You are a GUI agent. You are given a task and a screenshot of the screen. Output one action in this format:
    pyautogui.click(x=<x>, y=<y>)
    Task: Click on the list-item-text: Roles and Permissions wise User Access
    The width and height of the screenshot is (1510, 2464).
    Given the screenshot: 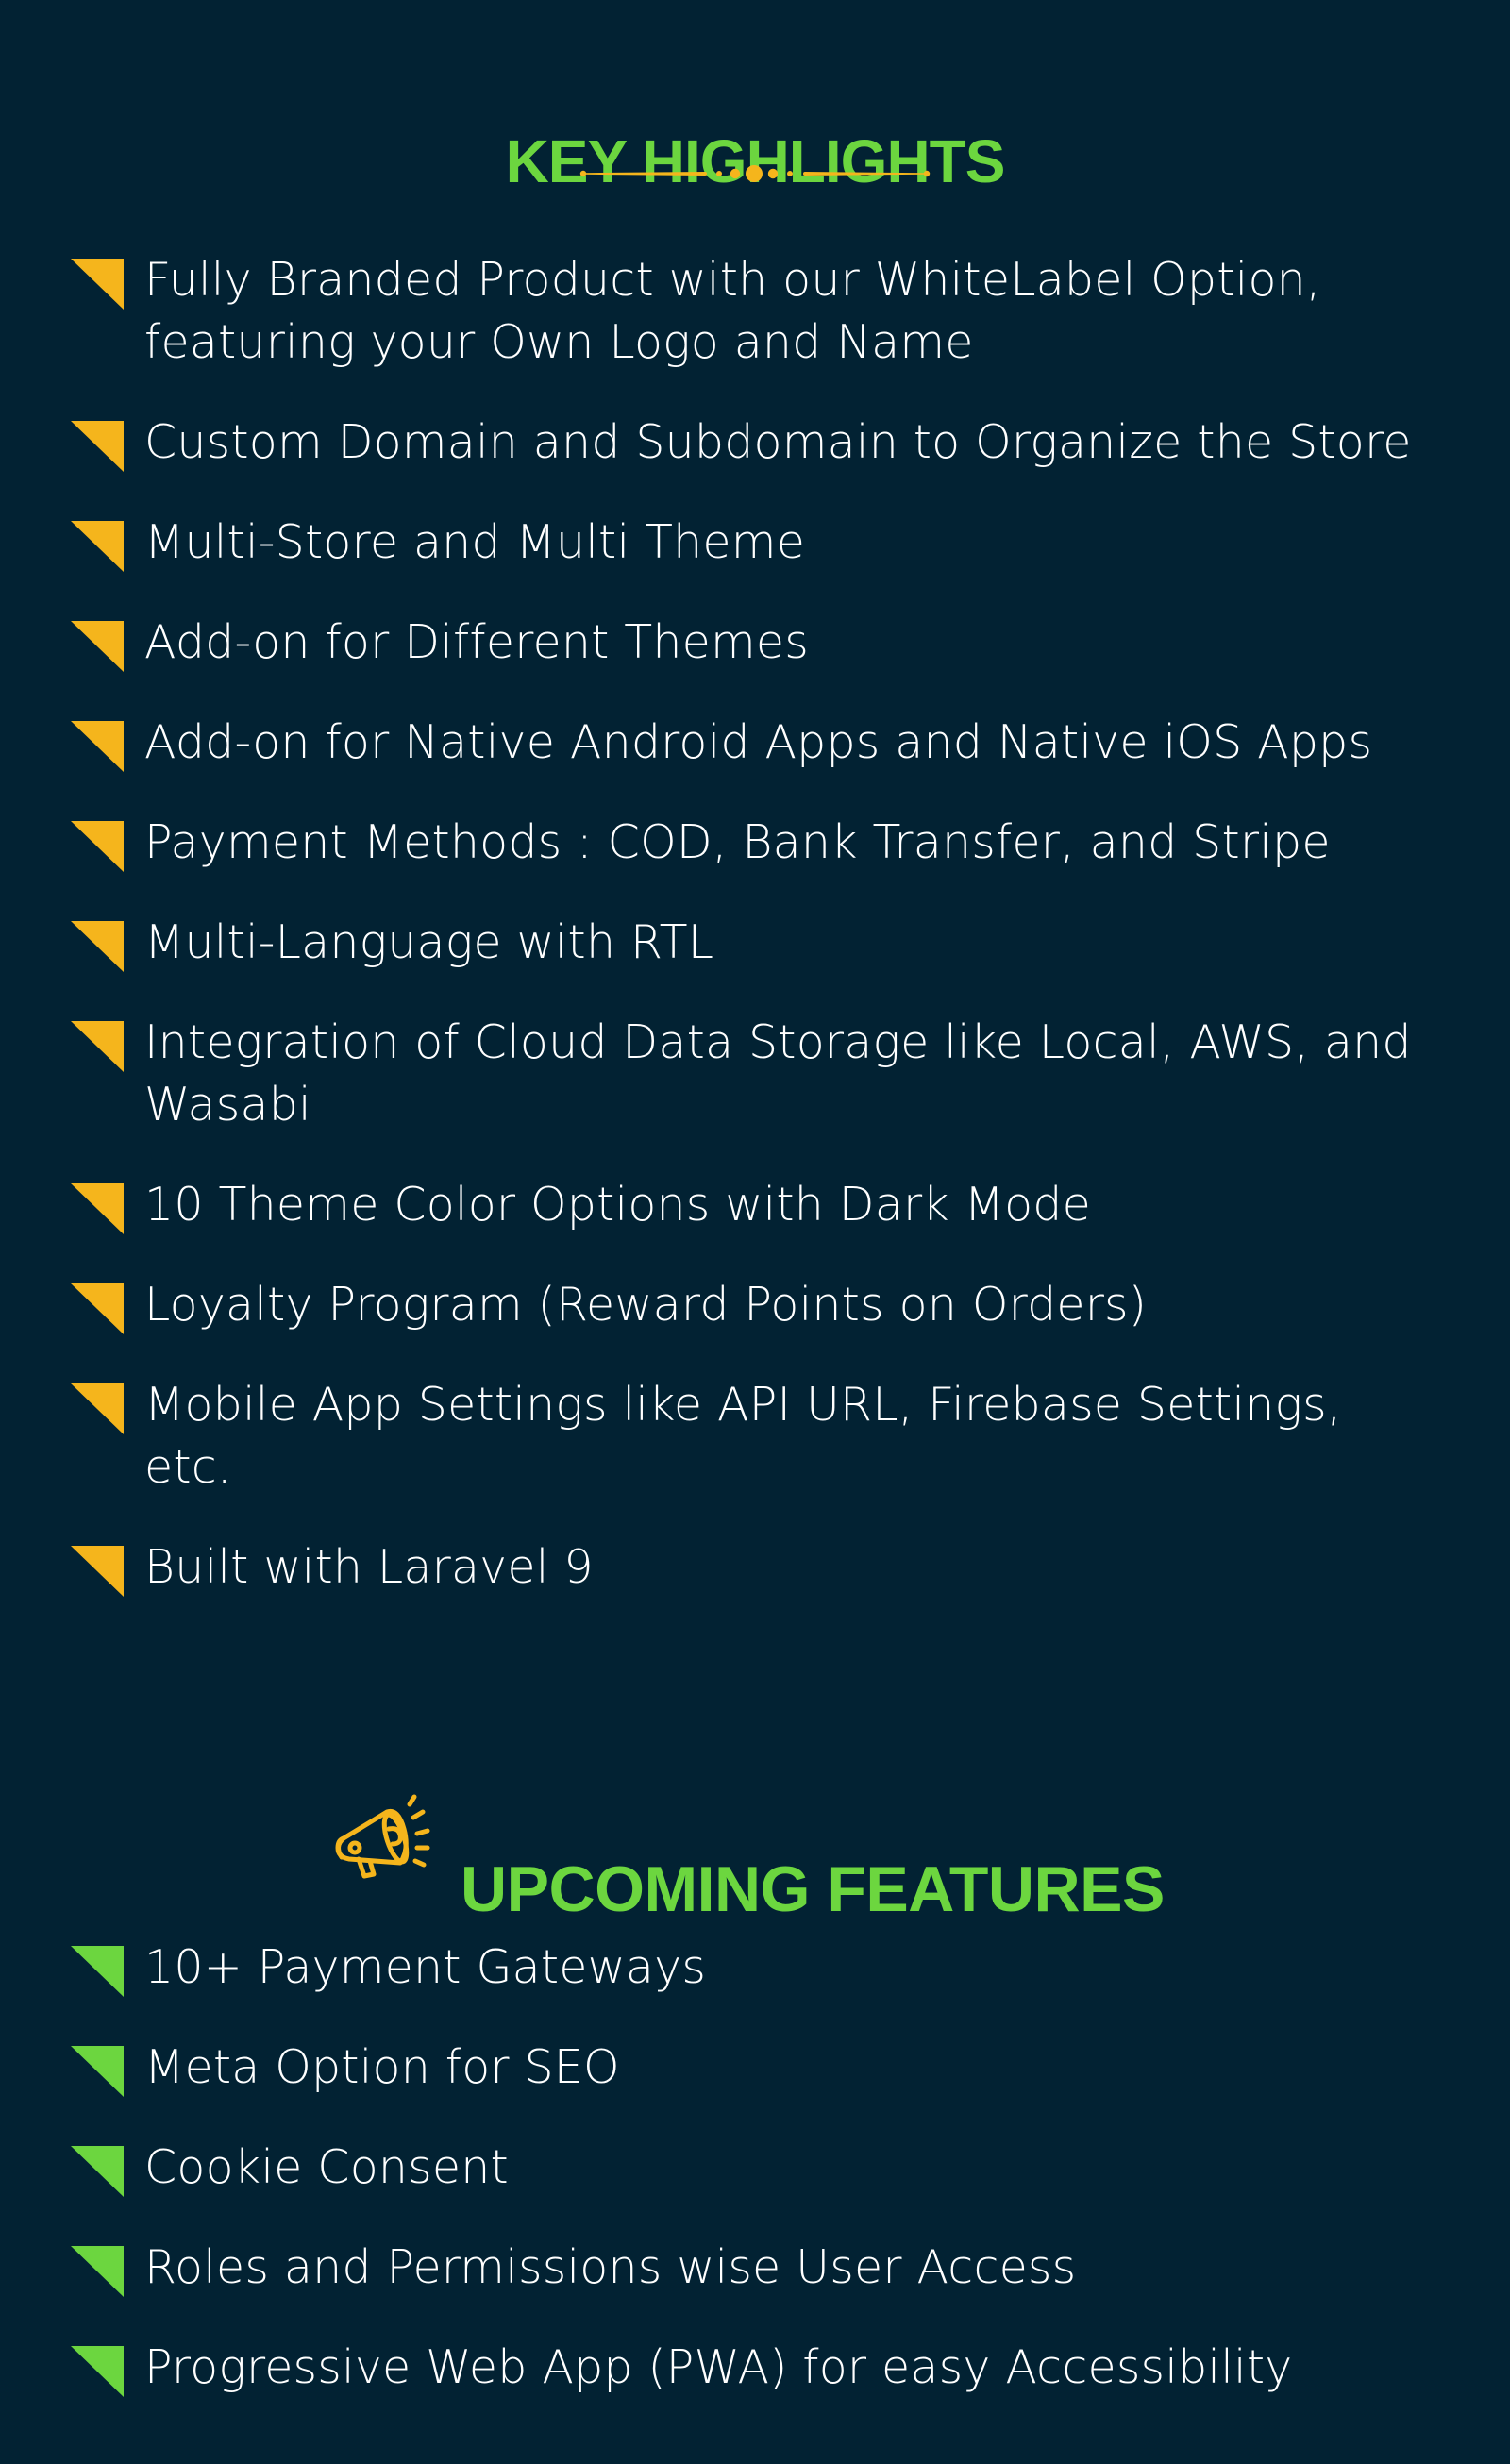 What is the action you would take?
    pyautogui.click(x=610, y=2267)
    